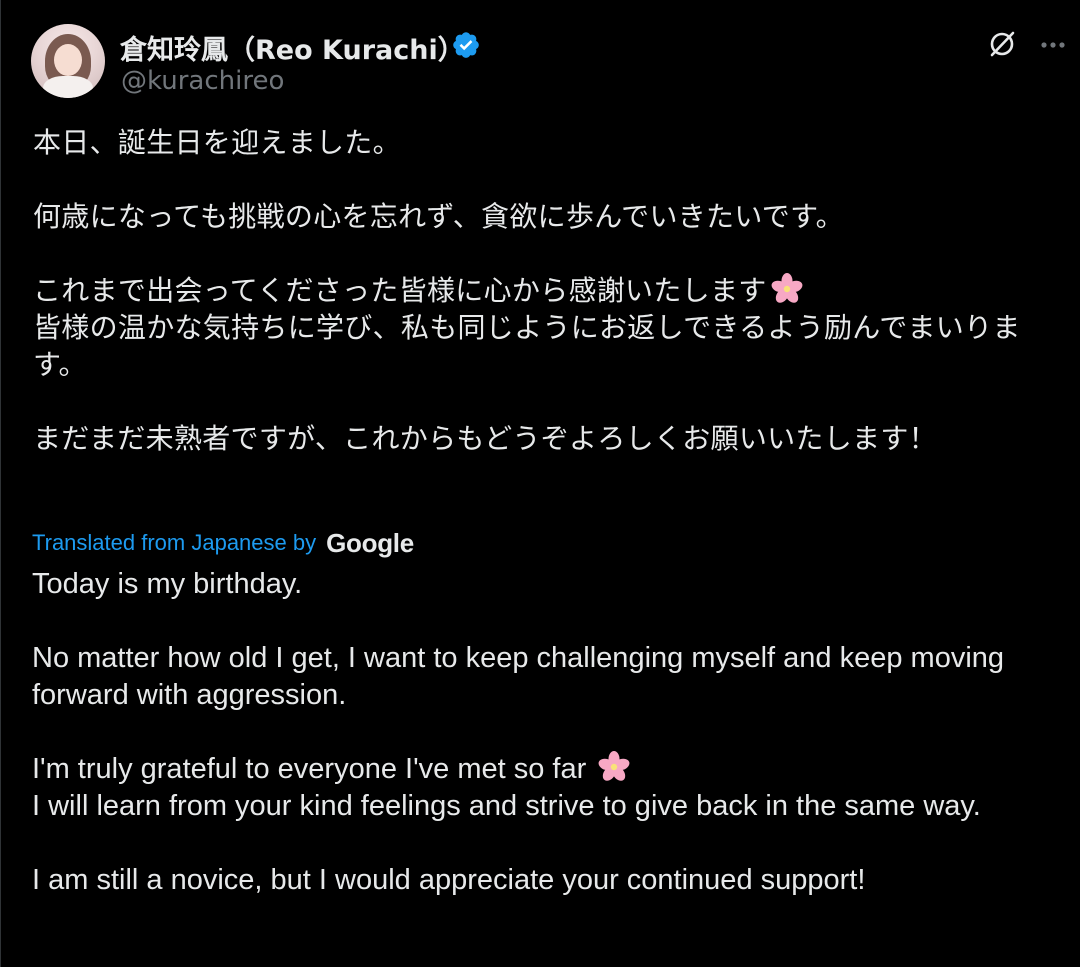 Image resolution: width=1080 pixels, height=967 pixels. Describe the element at coordinates (438, 216) in the screenshot. I see `original-paragraph: 何歳になっても挑戦の心を忘れず、貪欲に歩んでいきたいです。` at that location.